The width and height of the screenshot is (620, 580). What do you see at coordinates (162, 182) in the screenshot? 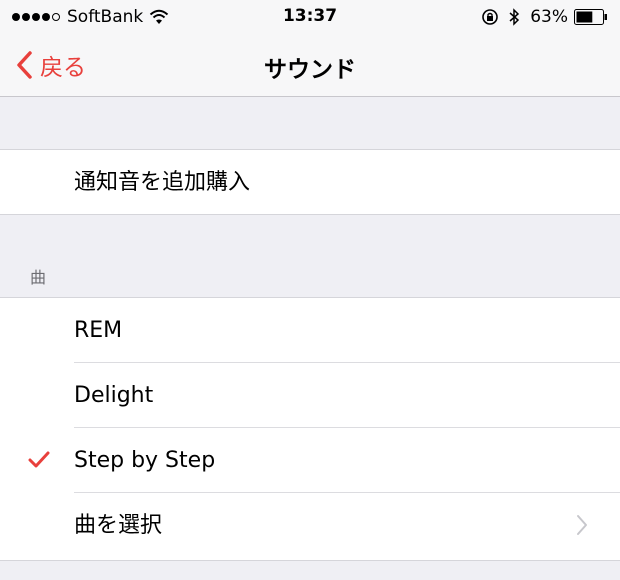
I see `purchase-tones-label: 通知音を追加購入` at bounding box center [162, 182].